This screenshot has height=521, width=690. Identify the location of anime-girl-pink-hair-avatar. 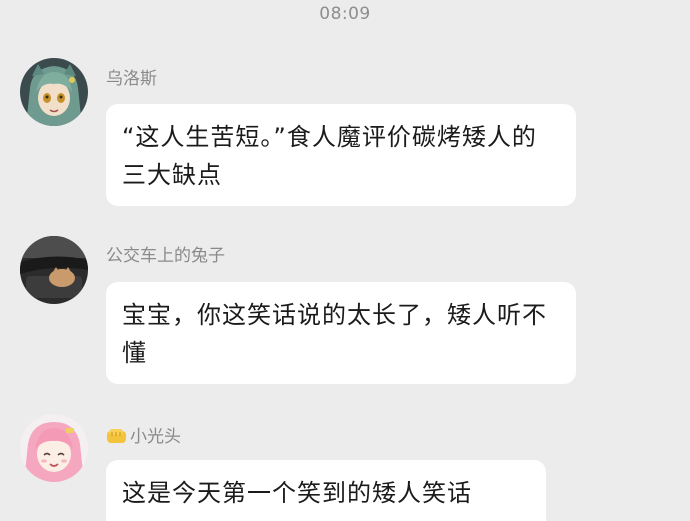
(54, 448).